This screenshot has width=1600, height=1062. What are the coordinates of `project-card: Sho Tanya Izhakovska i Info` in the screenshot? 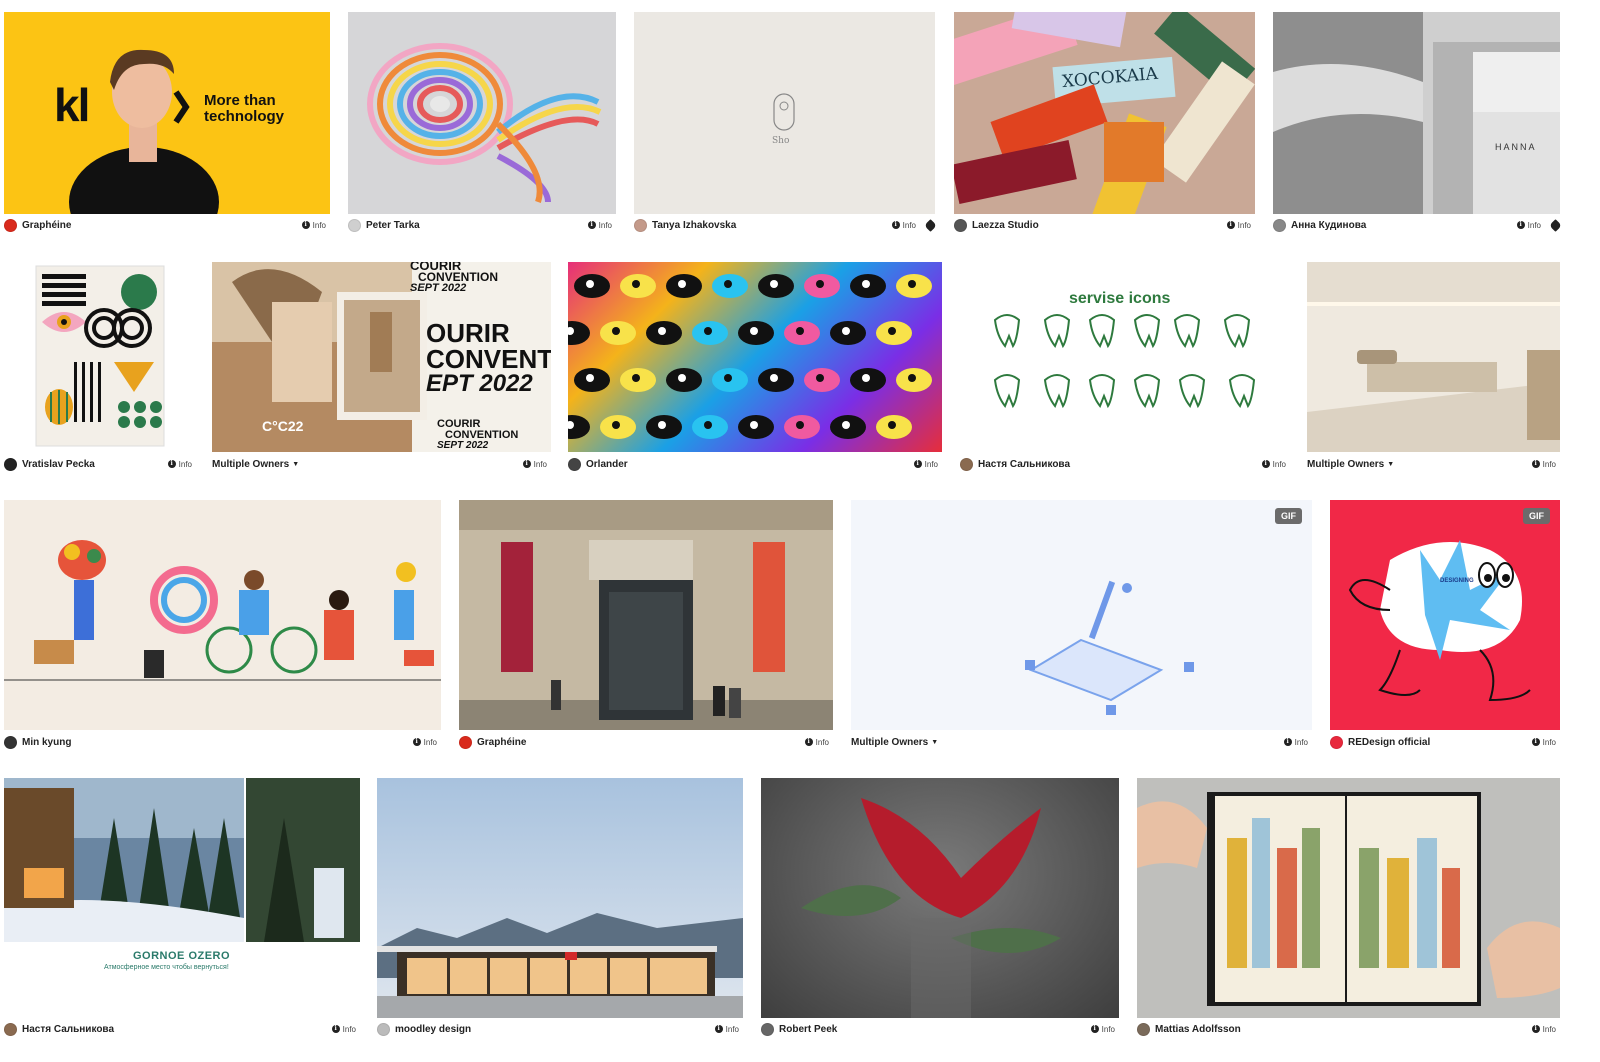 It's located at (785, 124).